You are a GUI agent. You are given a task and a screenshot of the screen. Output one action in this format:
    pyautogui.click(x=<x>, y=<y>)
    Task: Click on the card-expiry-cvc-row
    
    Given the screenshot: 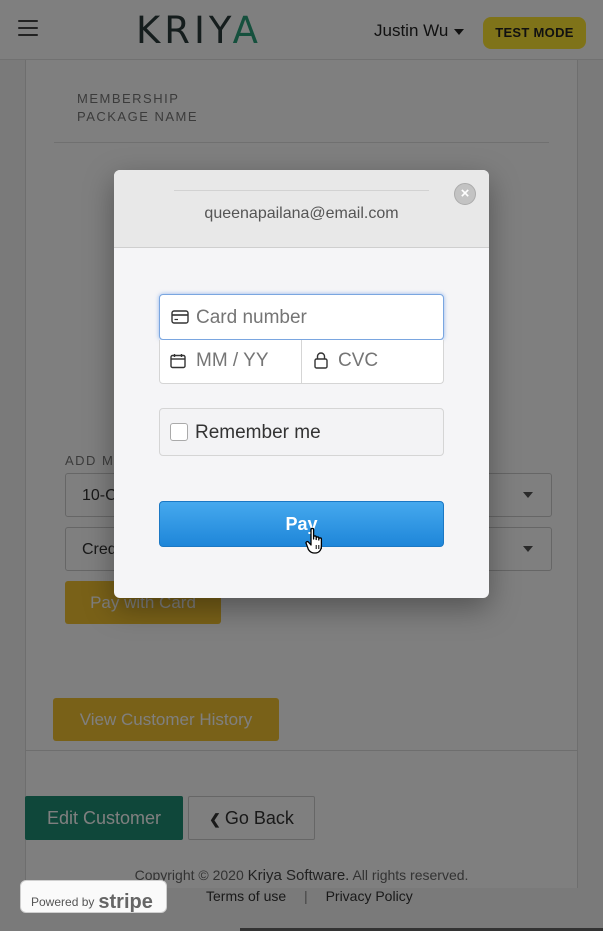 What is the action you would take?
    pyautogui.click(x=301, y=362)
    